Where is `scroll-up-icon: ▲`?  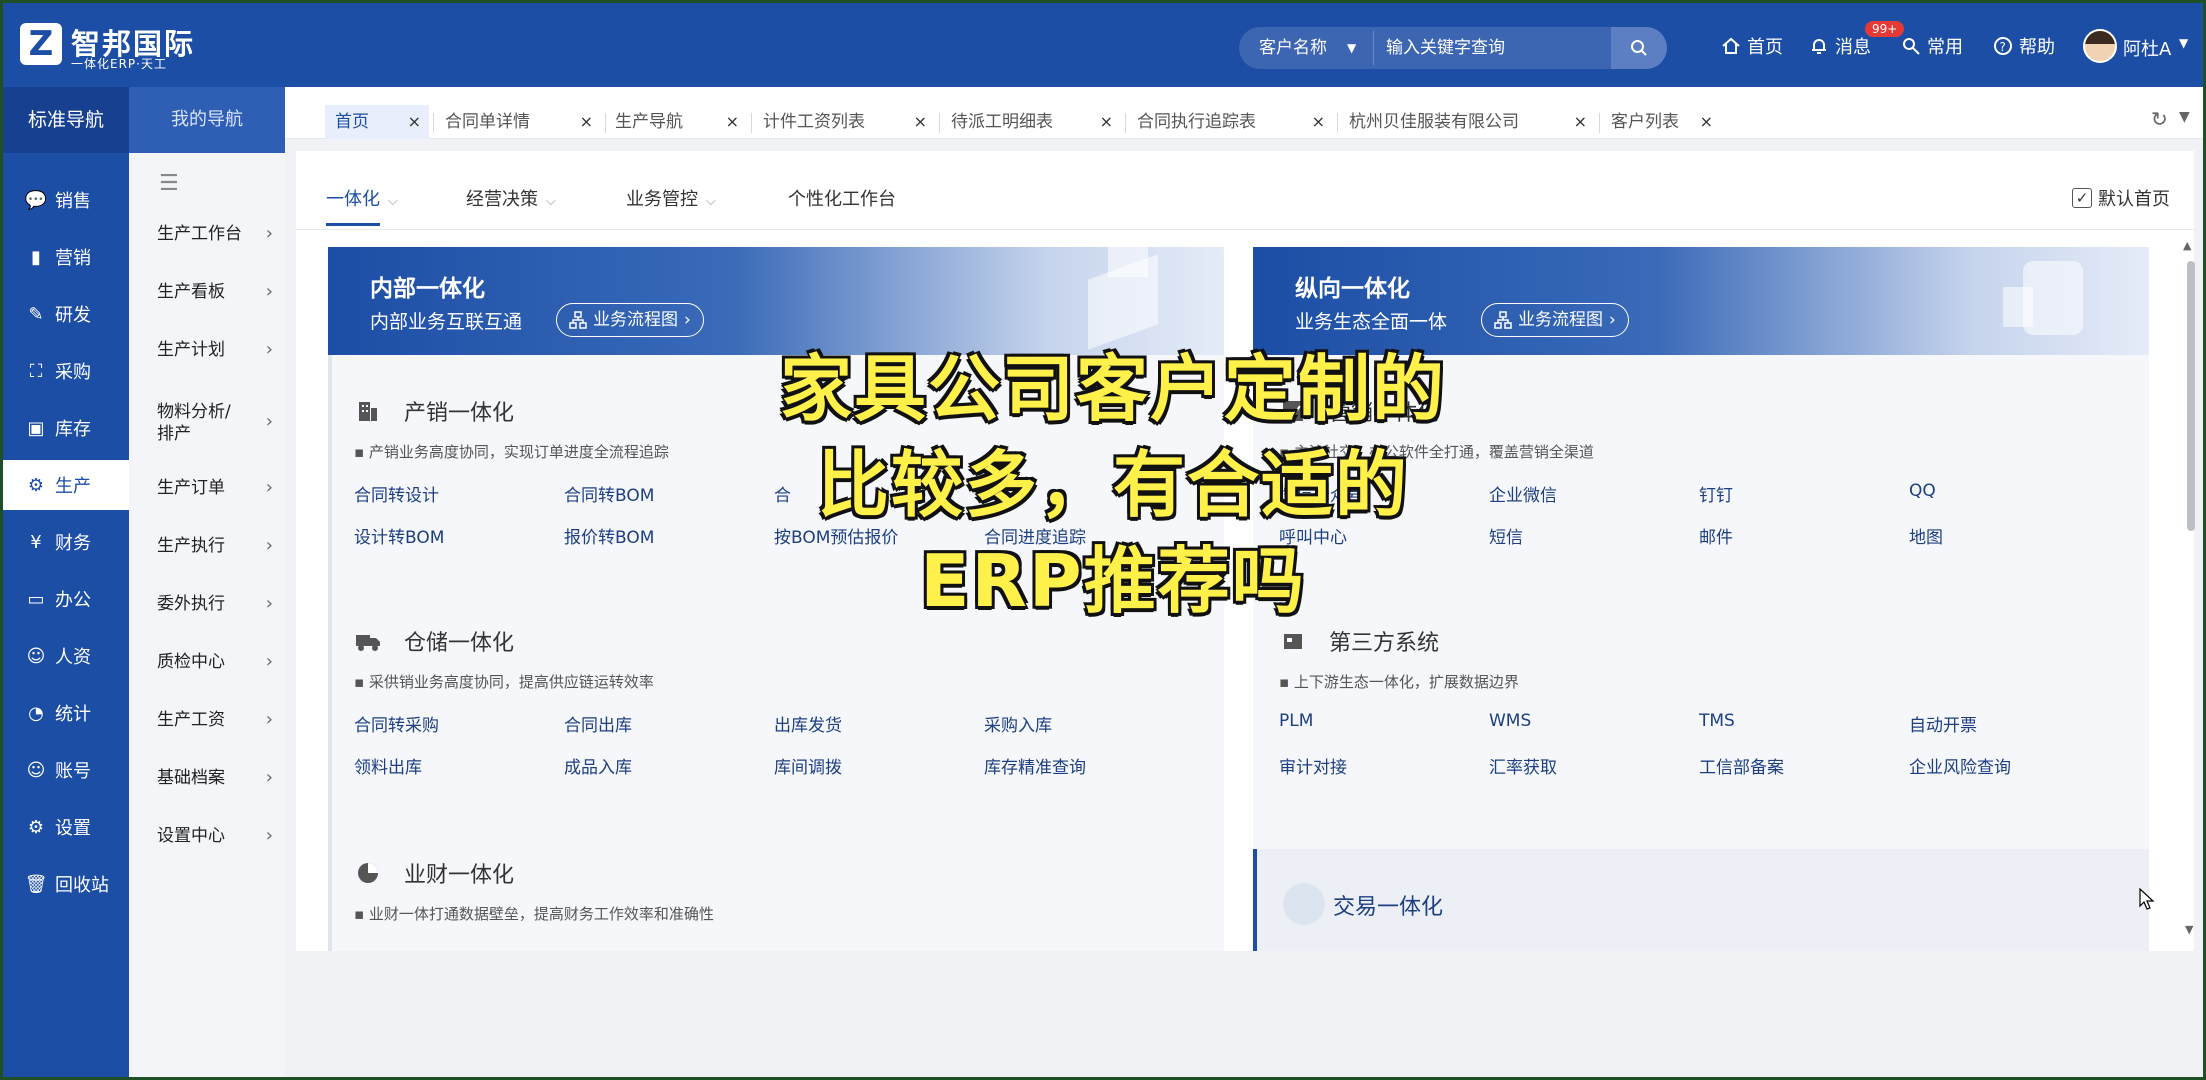 scroll-up-icon: ▲ is located at coordinates (2187, 245).